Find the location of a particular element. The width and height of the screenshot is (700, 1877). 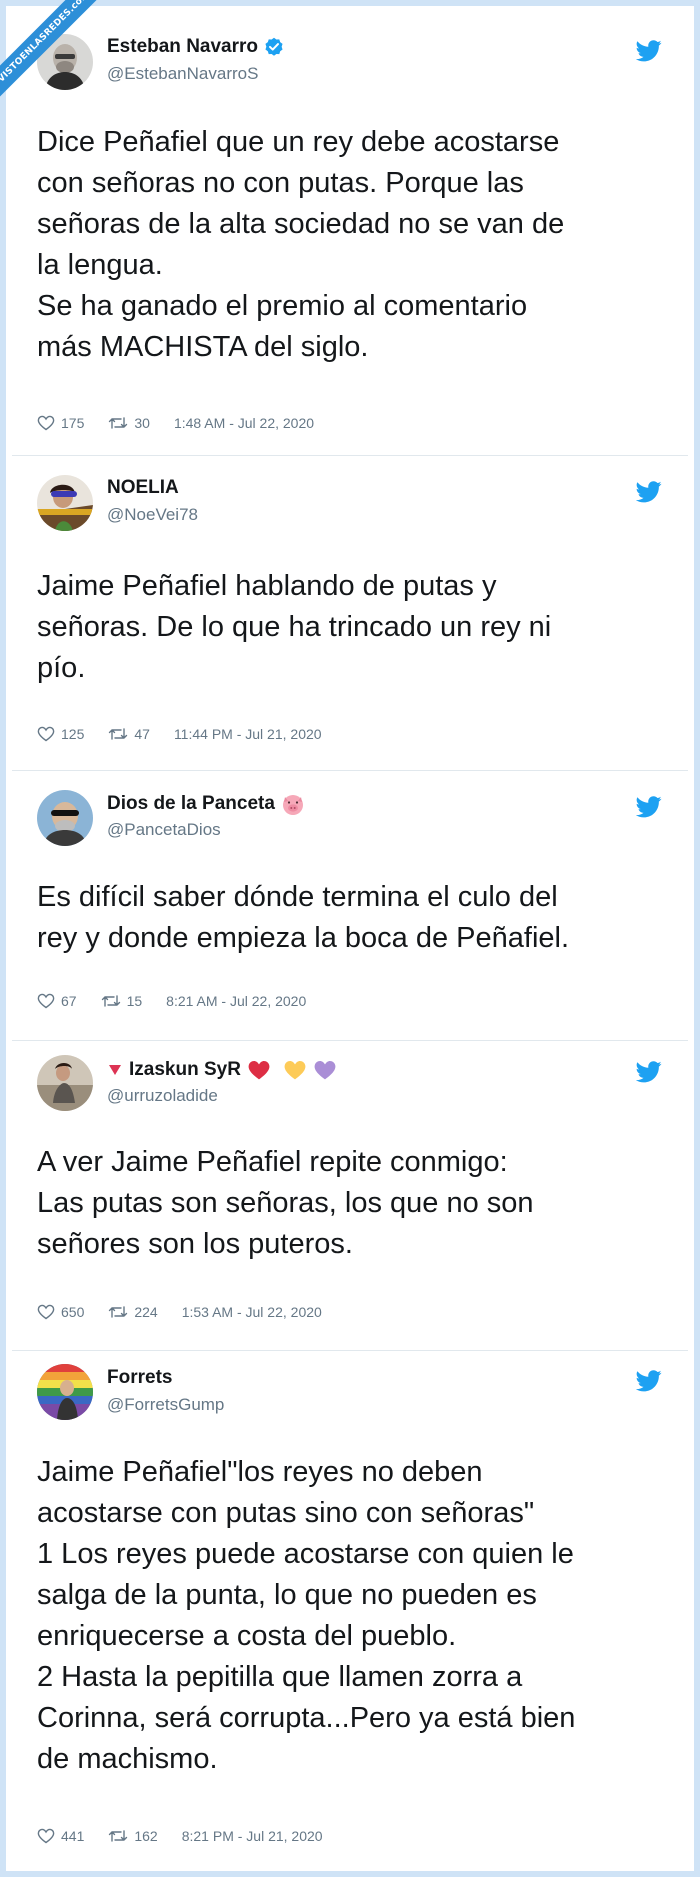

retweet-count: 162 is located at coordinates (146, 1836).